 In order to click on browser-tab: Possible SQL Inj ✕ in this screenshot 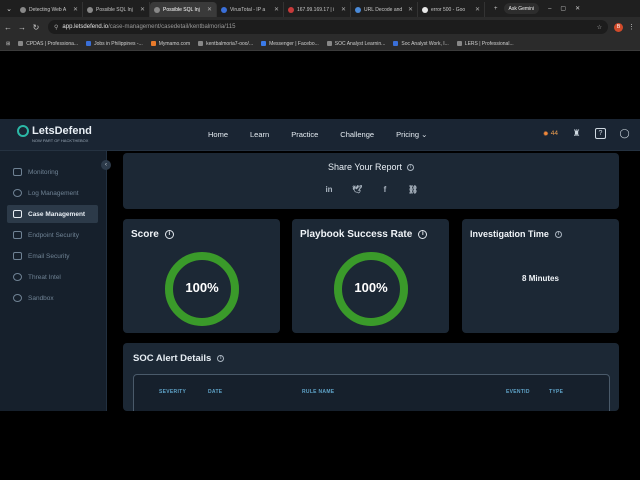, I will do `click(116, 9)`.